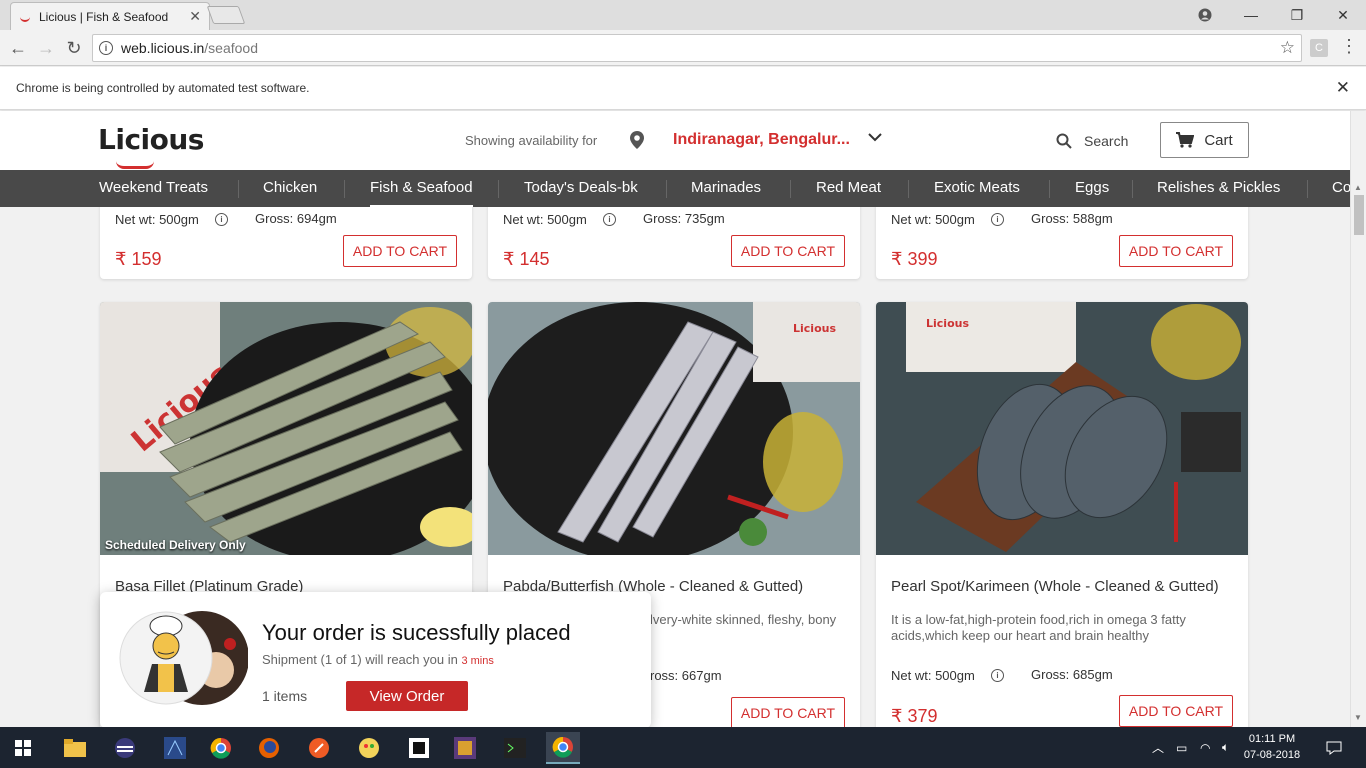 This screenshot has height=768, width=1366. What do you see at coordinates (226, 15) in the screenshot?
I see `new-tab-button` at bounding box center [226, 15].